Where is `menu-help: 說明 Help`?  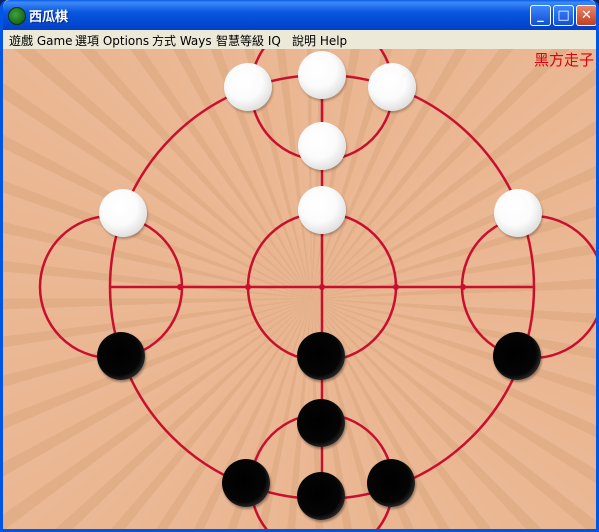
menu-help: 說明 Help is located at coordinates (319, 40).